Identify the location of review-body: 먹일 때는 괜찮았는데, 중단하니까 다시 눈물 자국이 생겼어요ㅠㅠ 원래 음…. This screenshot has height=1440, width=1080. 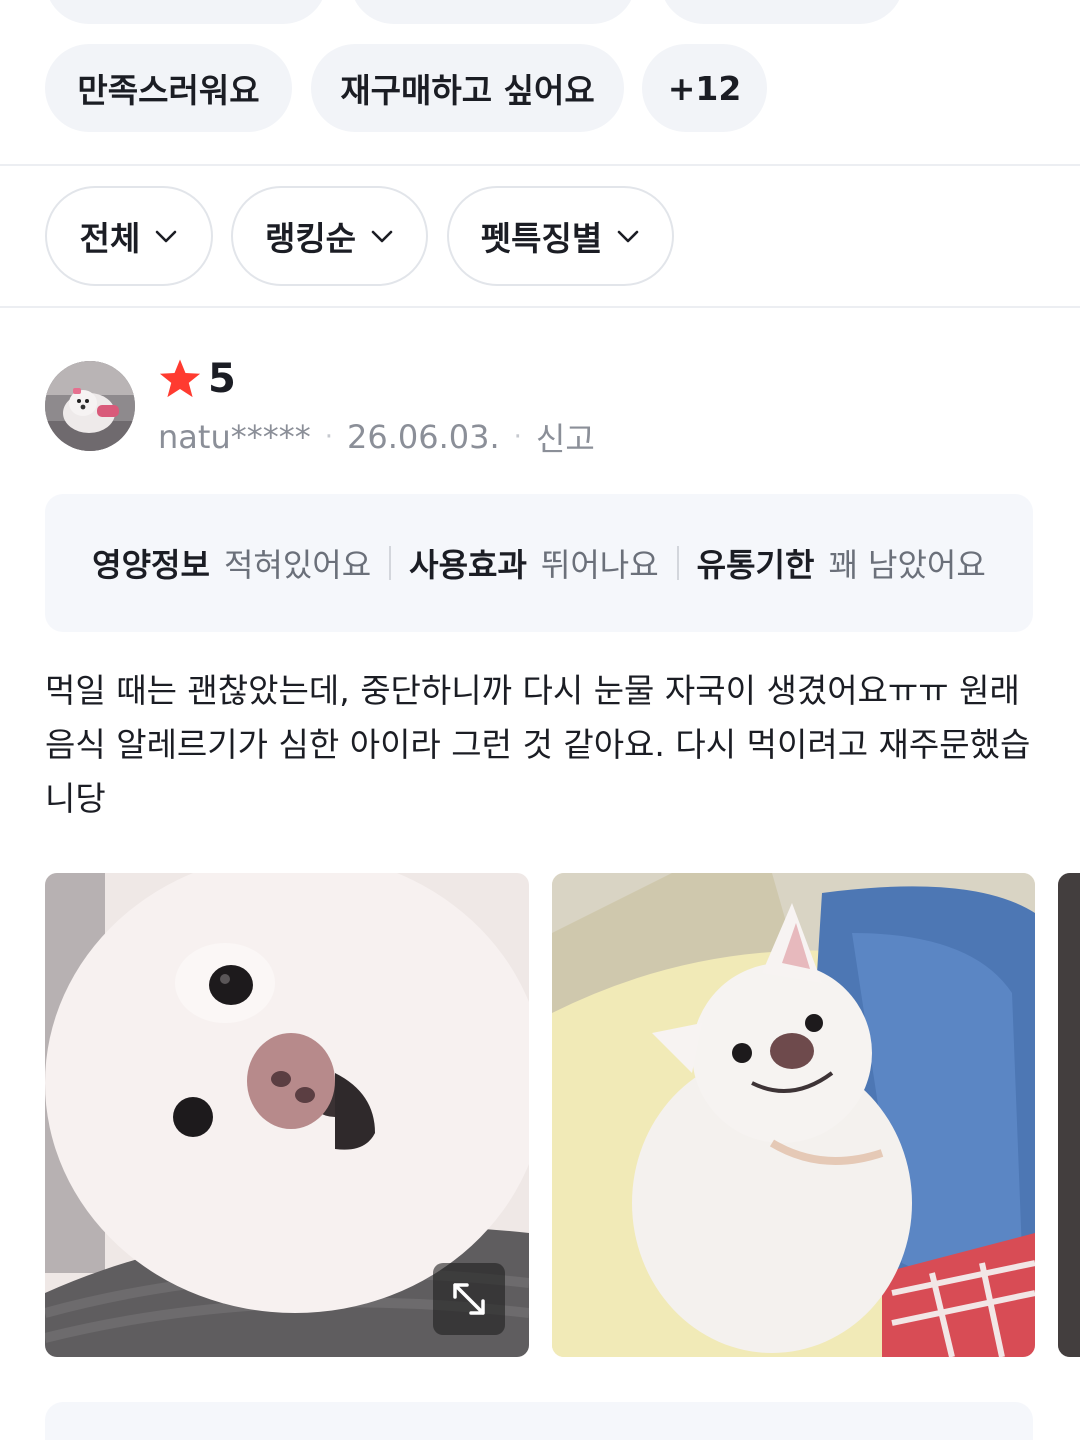
(538, 744).